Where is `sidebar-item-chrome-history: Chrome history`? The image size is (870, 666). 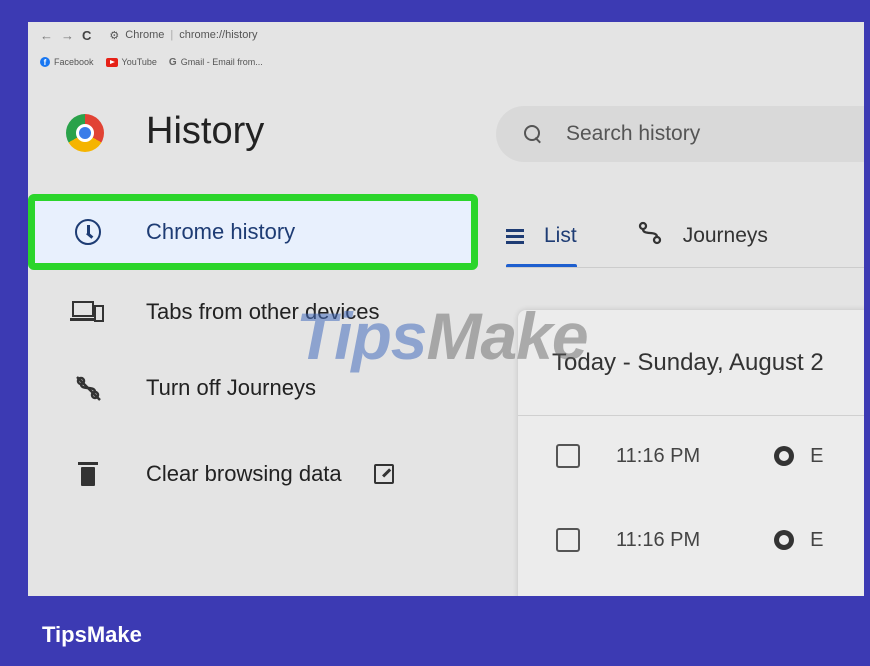
sidebar-item-chrome-history: Chrome history is located at coordinates (253, 232).